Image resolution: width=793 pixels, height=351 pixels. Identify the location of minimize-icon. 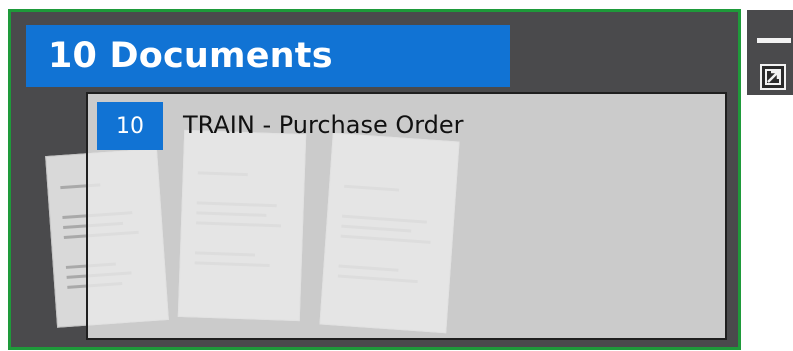
(774, 40).